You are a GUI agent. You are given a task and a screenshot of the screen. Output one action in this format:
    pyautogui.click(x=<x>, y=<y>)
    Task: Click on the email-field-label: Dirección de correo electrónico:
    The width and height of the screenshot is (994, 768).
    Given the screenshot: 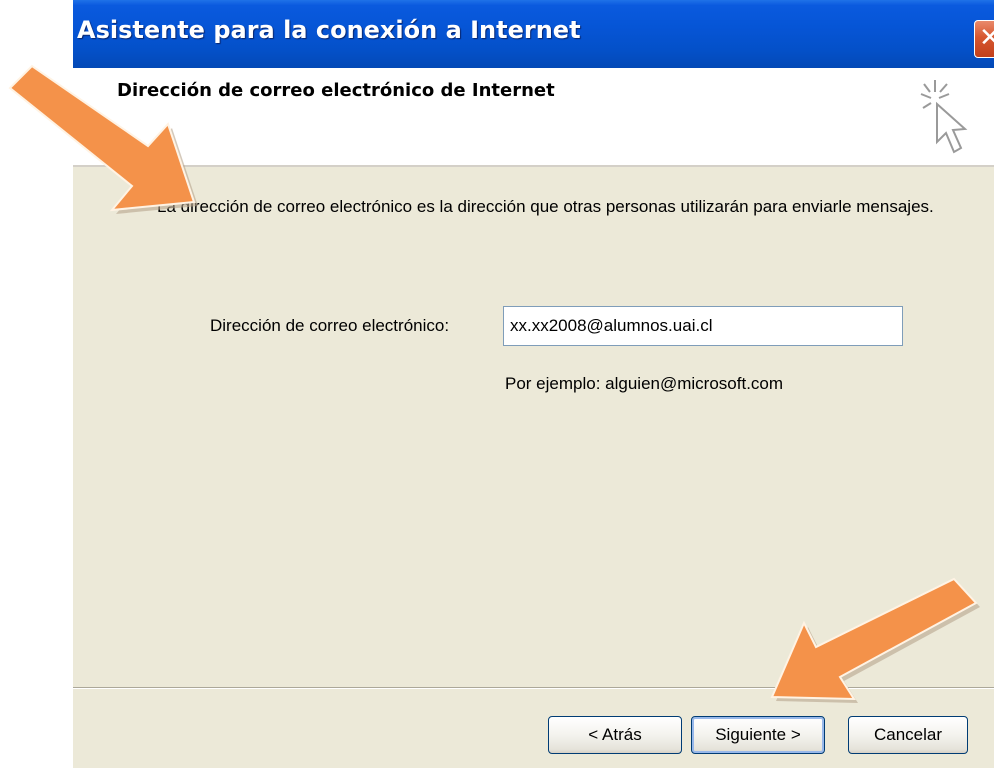 What is the action you would take?
    pyautogui.click(x=330, y=325)
    